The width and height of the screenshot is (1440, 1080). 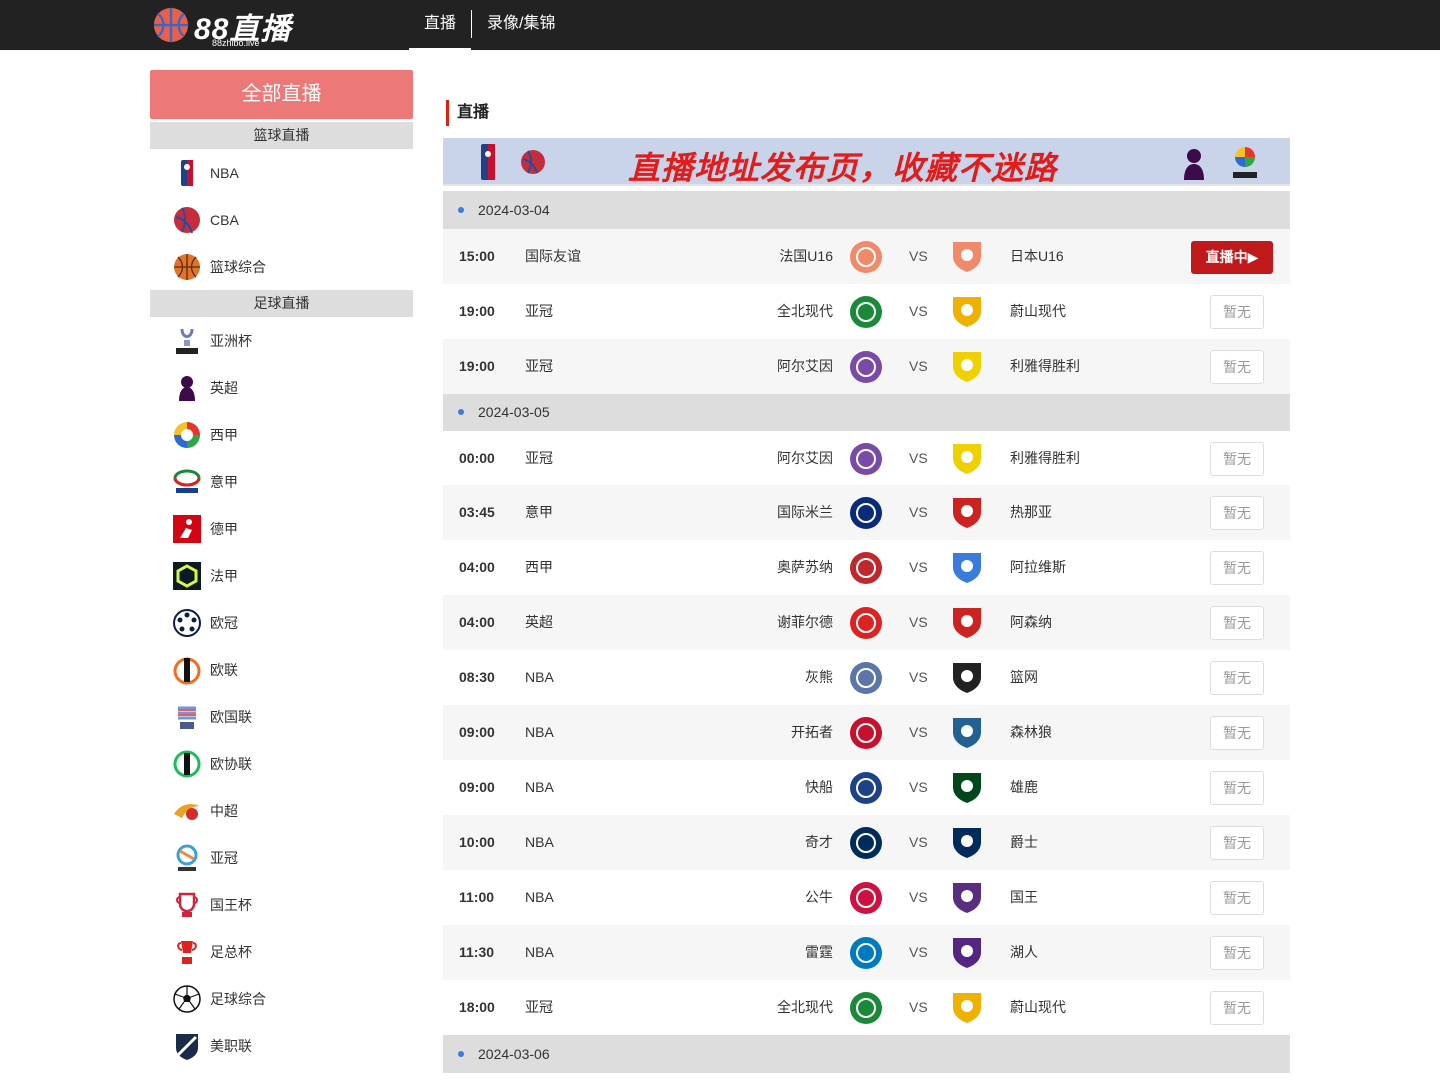 What do you see at coordinates (477, 311) in the screenshot?
I see `match-time: 19:00` at bounding box center [477, 311].